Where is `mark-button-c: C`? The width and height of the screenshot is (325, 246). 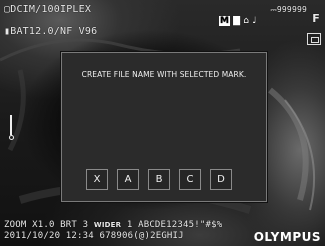
mark-button-c: C is located at coordinates (190, 179).